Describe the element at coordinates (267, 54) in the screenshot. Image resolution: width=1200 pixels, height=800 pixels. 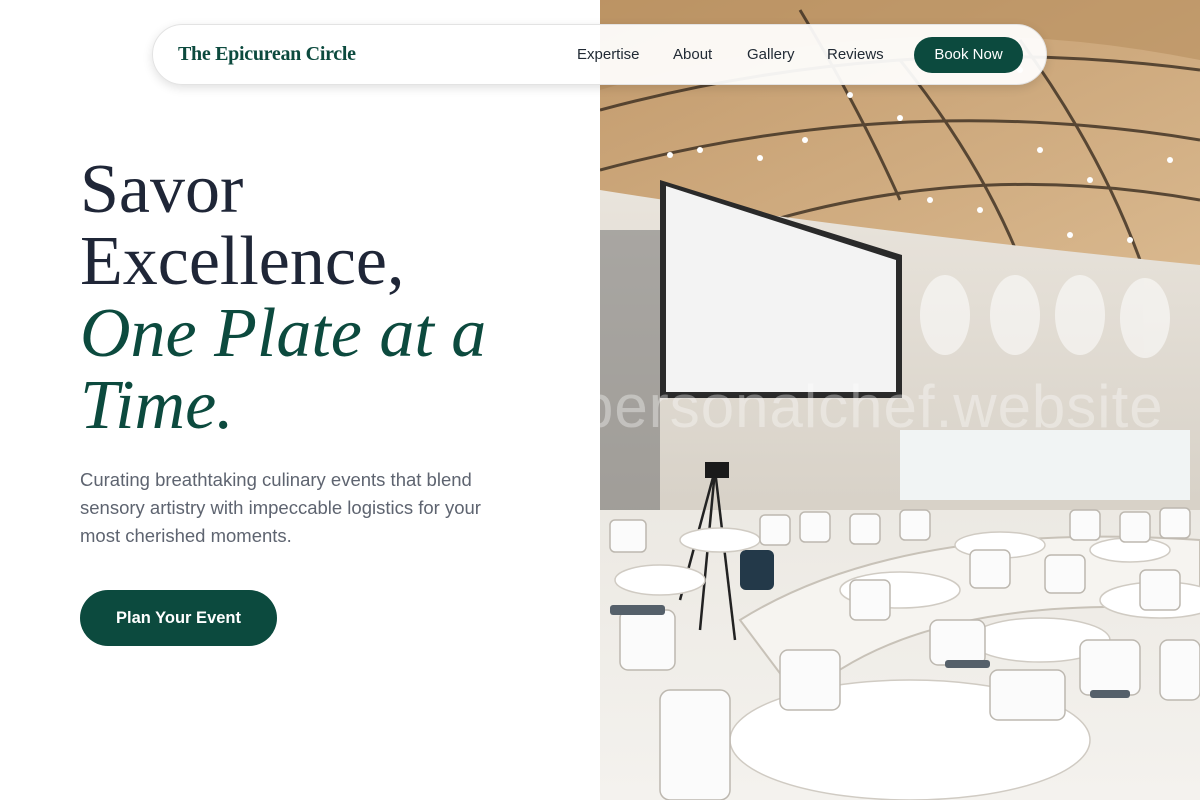
I see `brand-logo: The Epicurean Circle` at that location.